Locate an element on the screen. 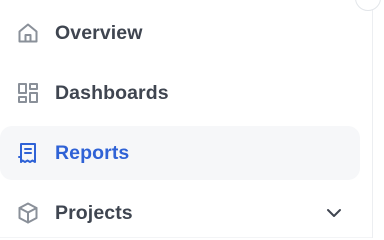  sidebar-bottom-edge is located at coordinates (186, 237).